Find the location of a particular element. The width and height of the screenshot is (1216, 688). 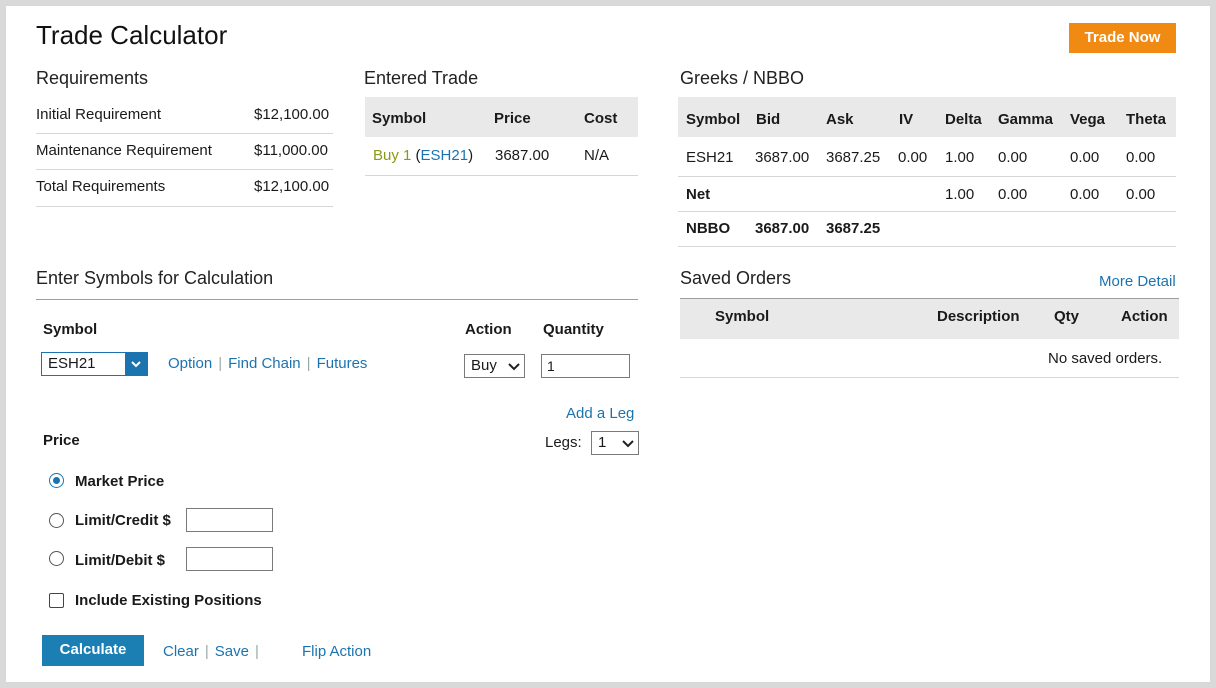

page-title: Trade Calculator is located at coordinates (132, 35).